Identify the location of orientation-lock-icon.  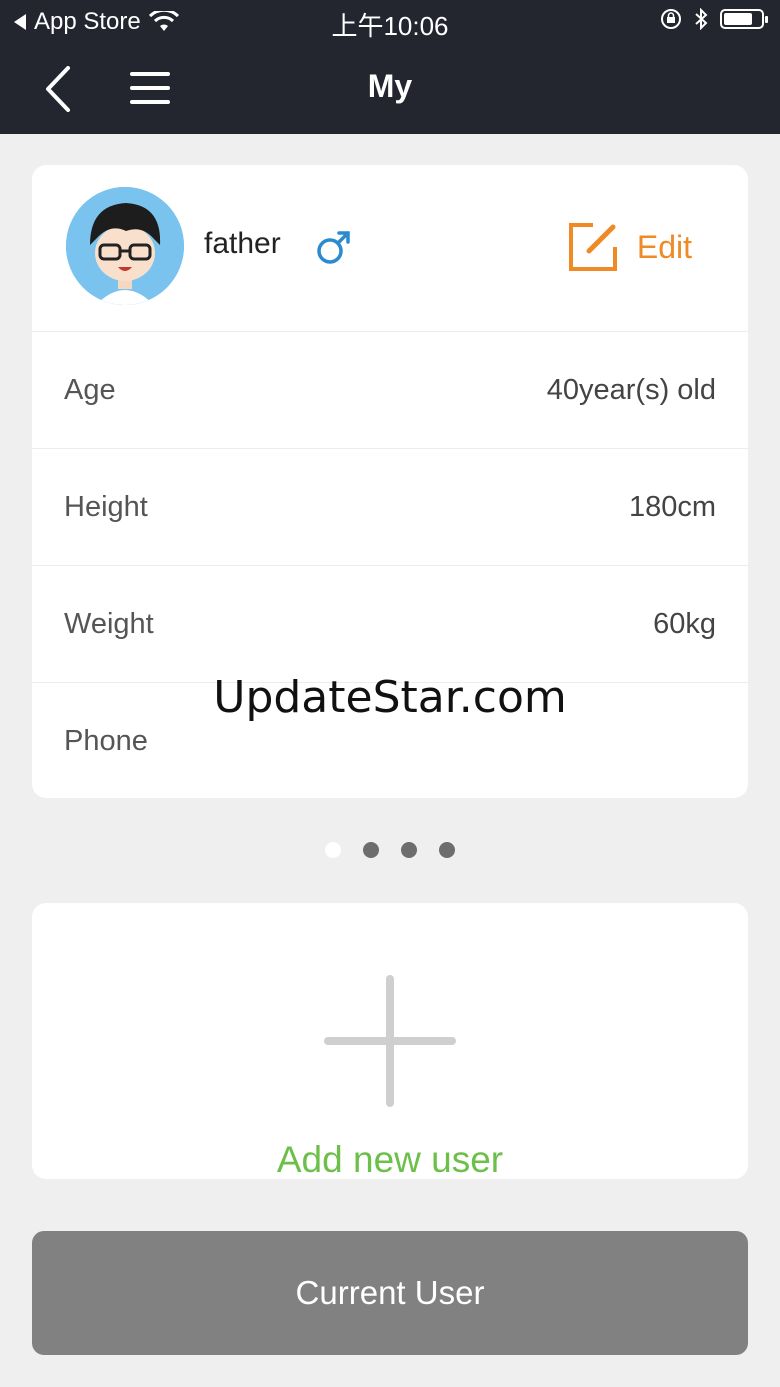
(671, 19).